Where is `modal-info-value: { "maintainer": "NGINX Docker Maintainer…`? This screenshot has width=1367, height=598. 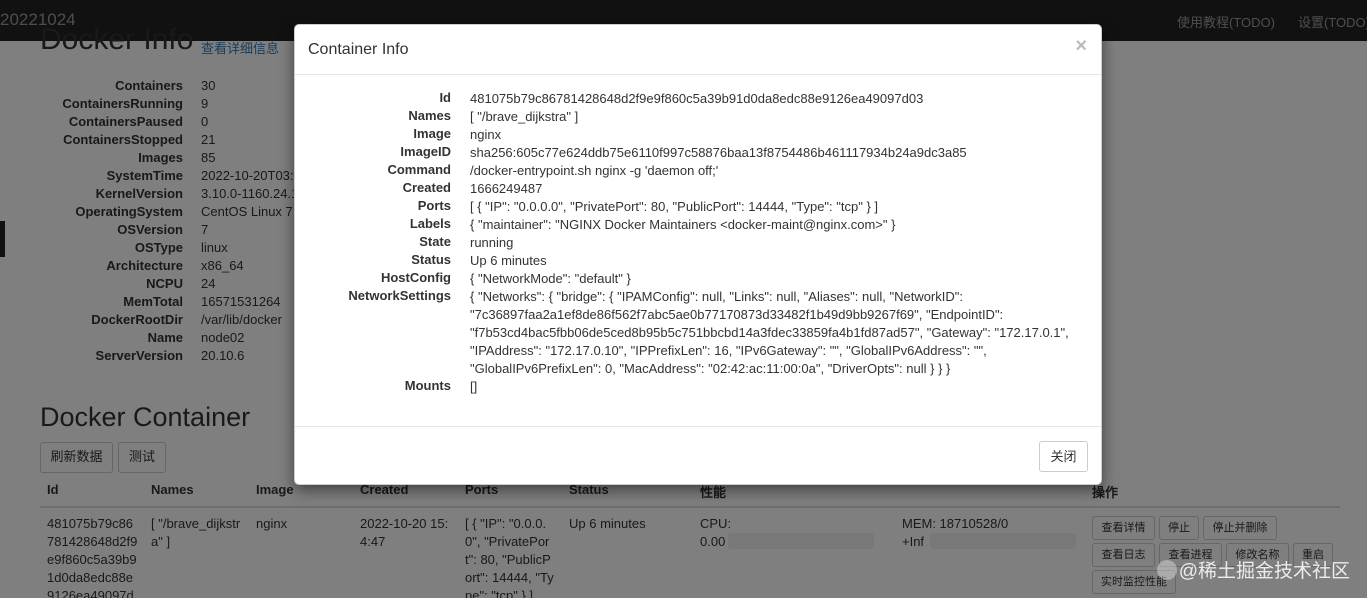 modal-info-value: { "maintainer": "NGINX Docker Maintainer… is located at coordinates (683, 224).